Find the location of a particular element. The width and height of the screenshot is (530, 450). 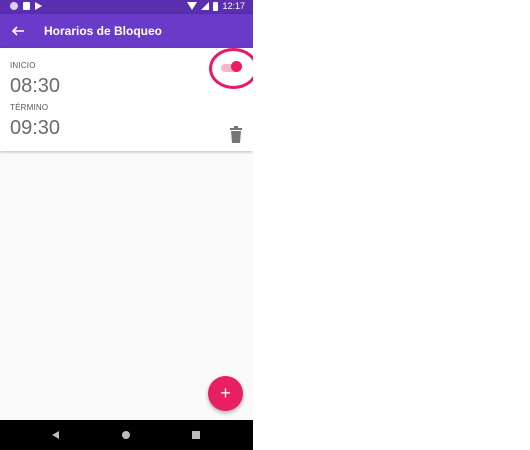

sd-card-icon is located at coordinates (26, 6).